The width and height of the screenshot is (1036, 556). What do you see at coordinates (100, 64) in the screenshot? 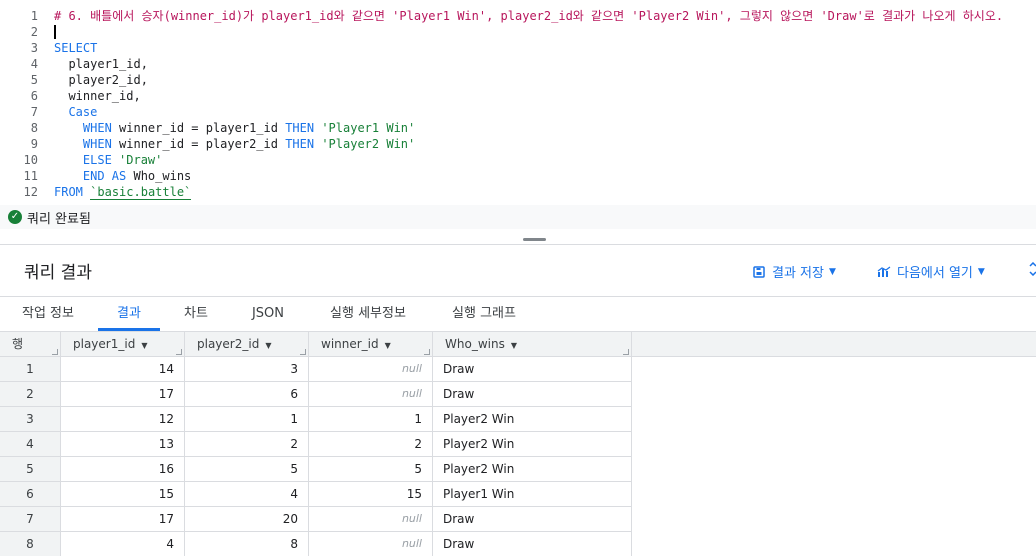
I see `code-text: player1_id,` at bounding box center [100, 64].